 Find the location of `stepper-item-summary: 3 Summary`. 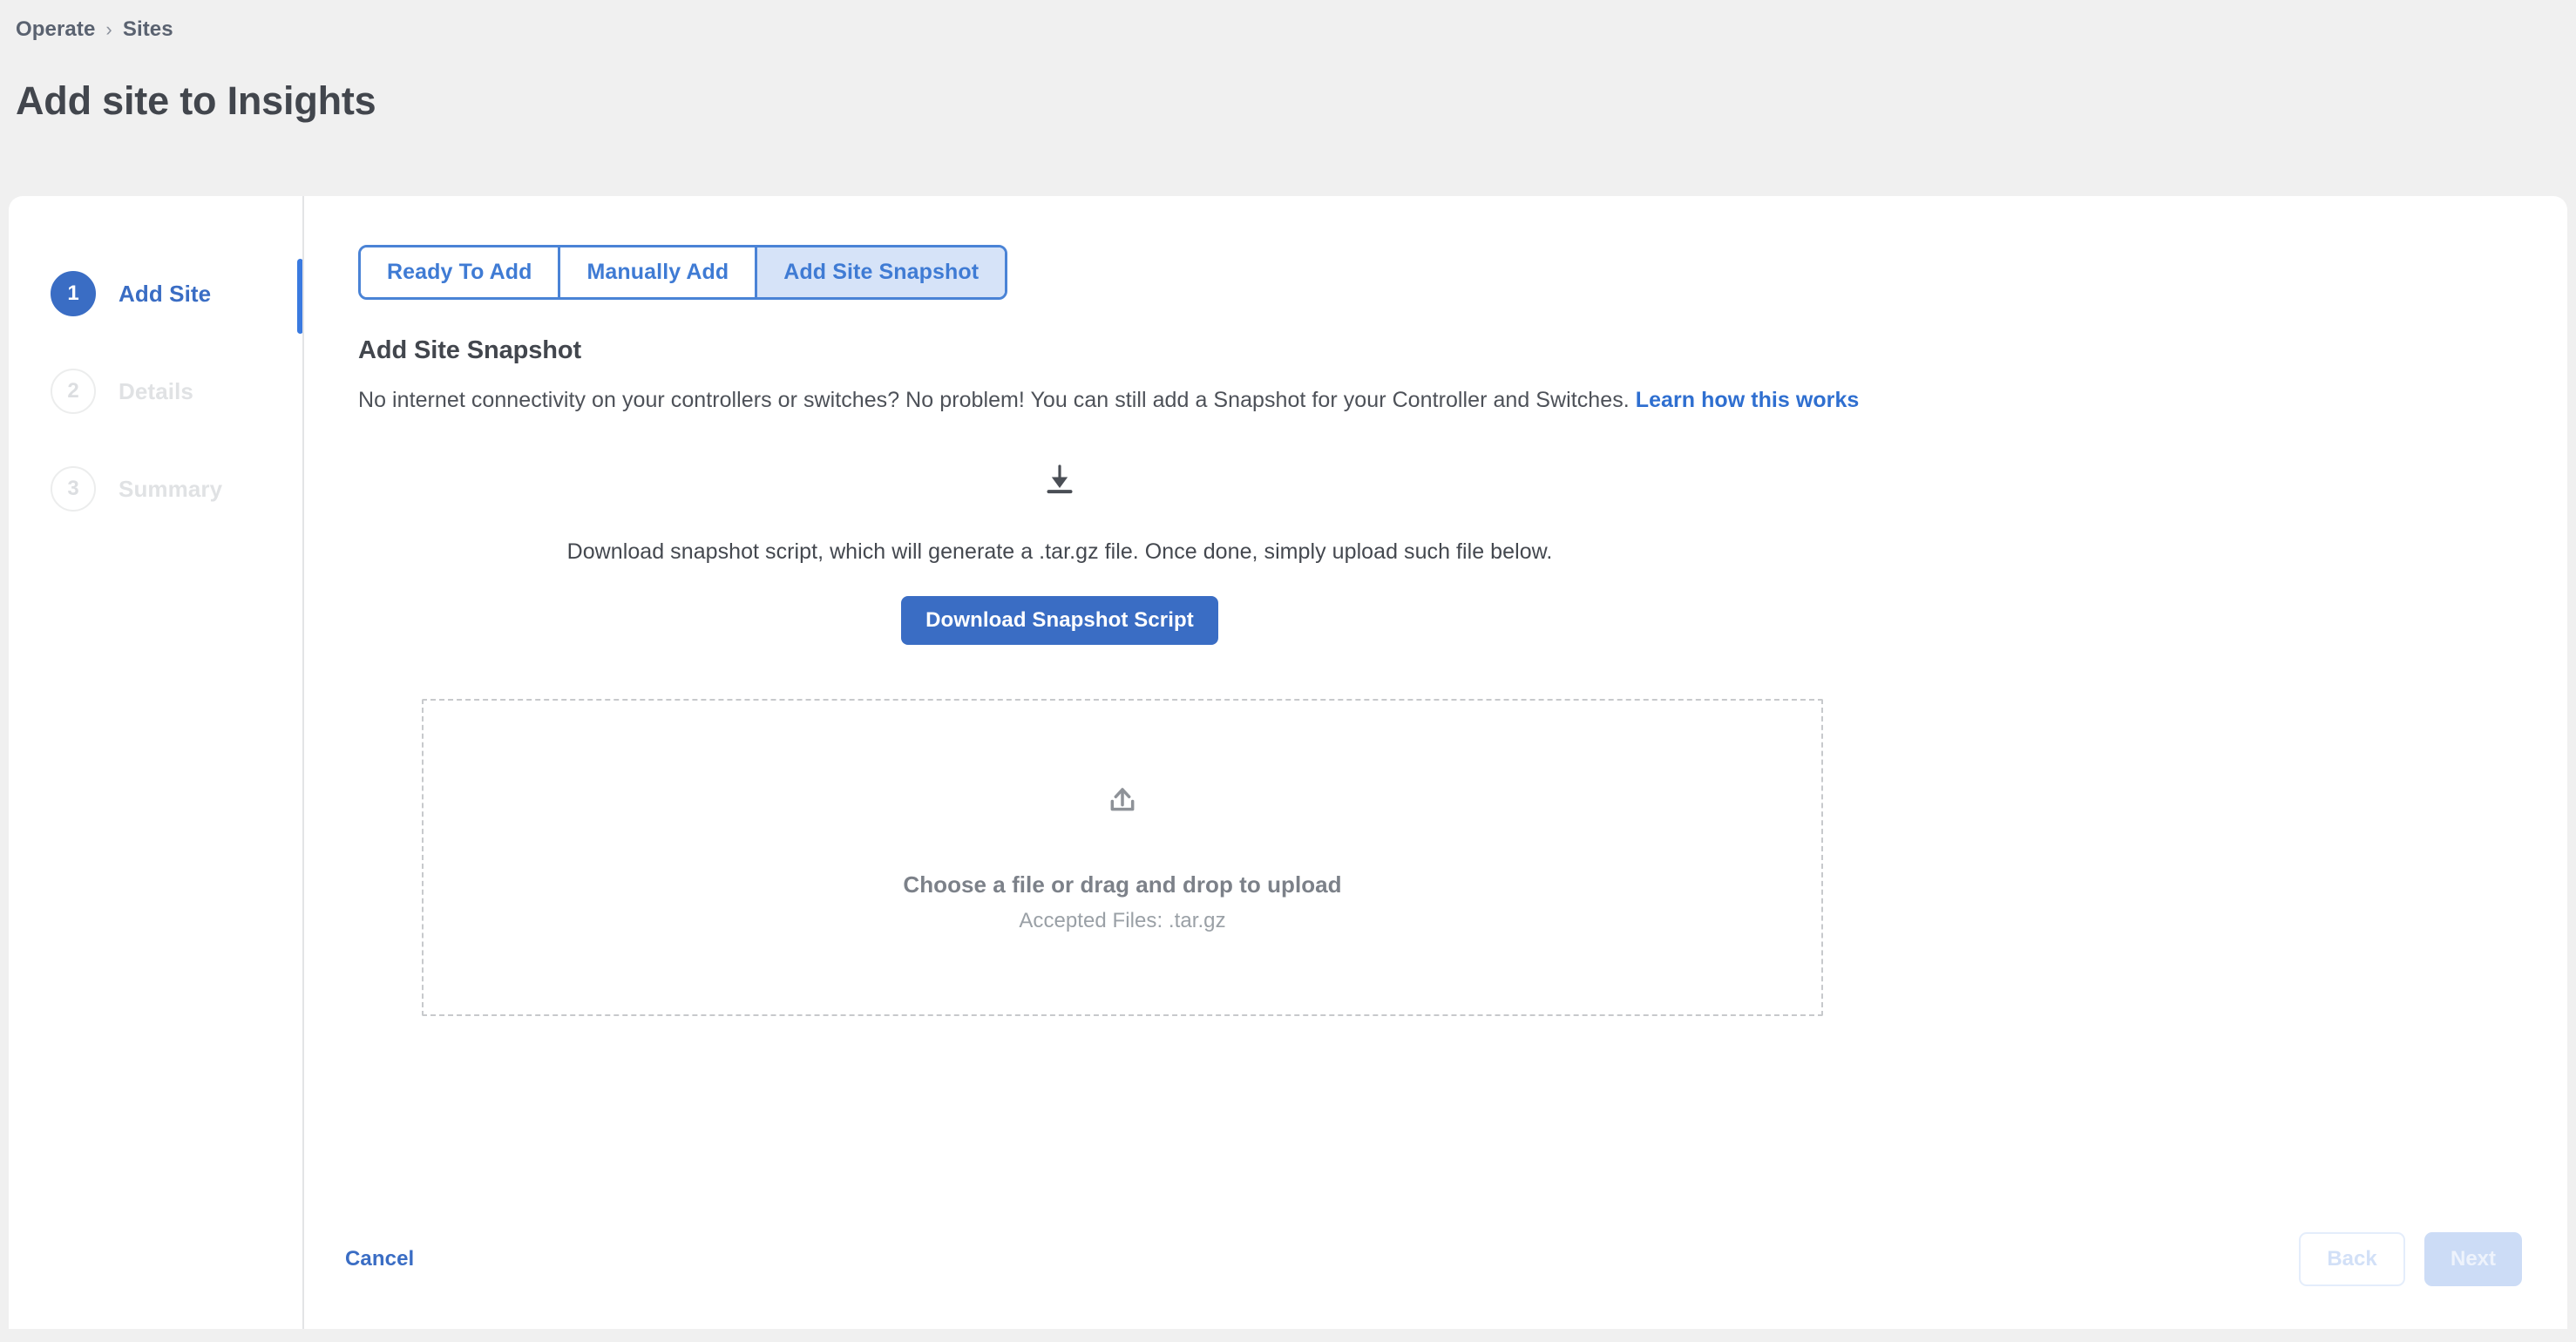

stepper-item-summary: 3 Summary is located at coordinates (152, 489).